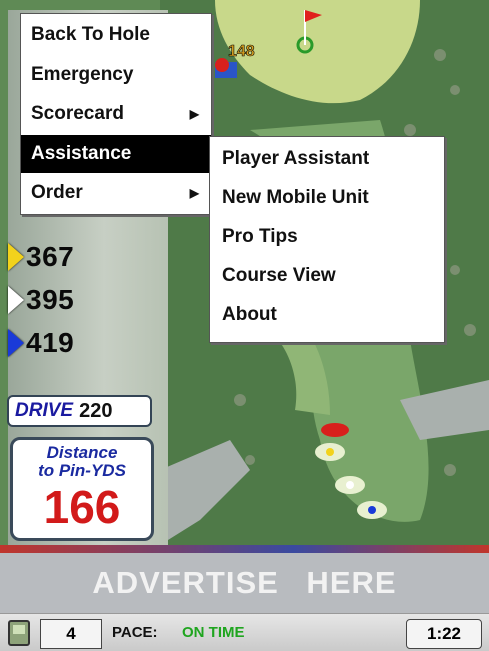  Describe the element at coordinates (295, 197) in the screenshot. I see `submenu-item-label: New Mobile Unit` at that location.